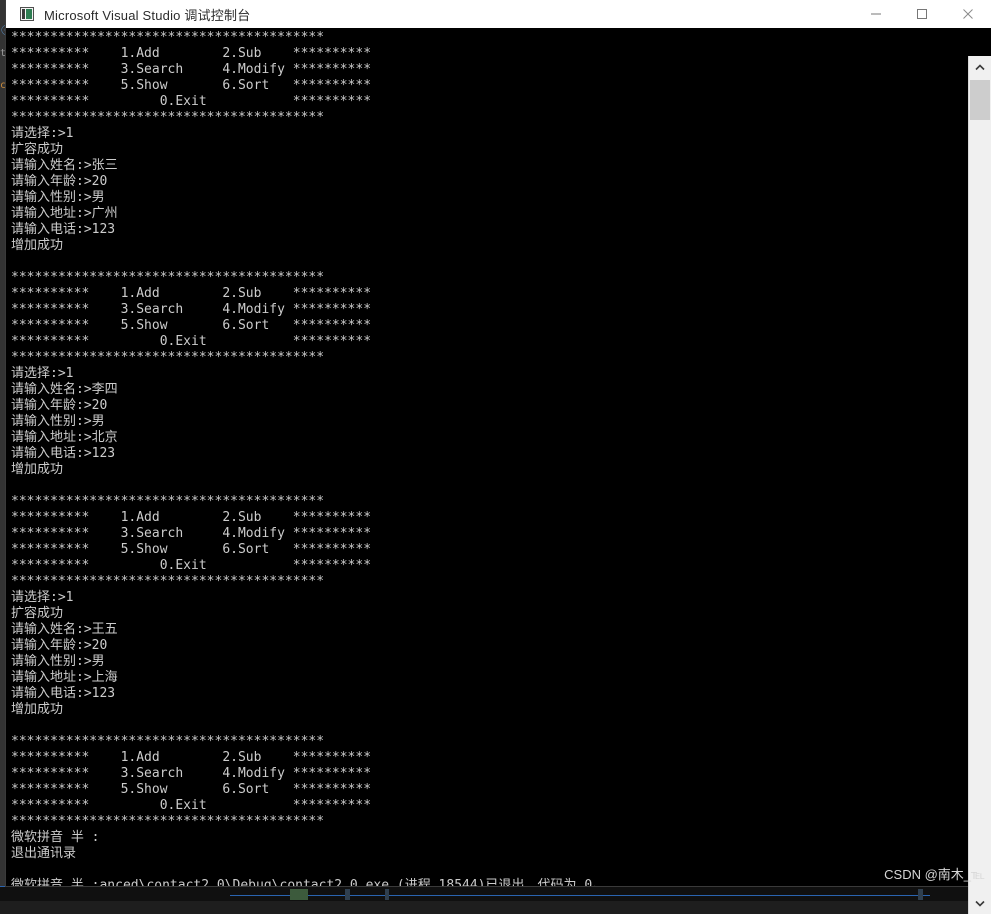 The height and width of the screenshot is (914, 991). Describe the element at coordinates (498, 14) in the screenshot. I see `title-bar: Microsoft Visual Studio 调试控制台` at that location.